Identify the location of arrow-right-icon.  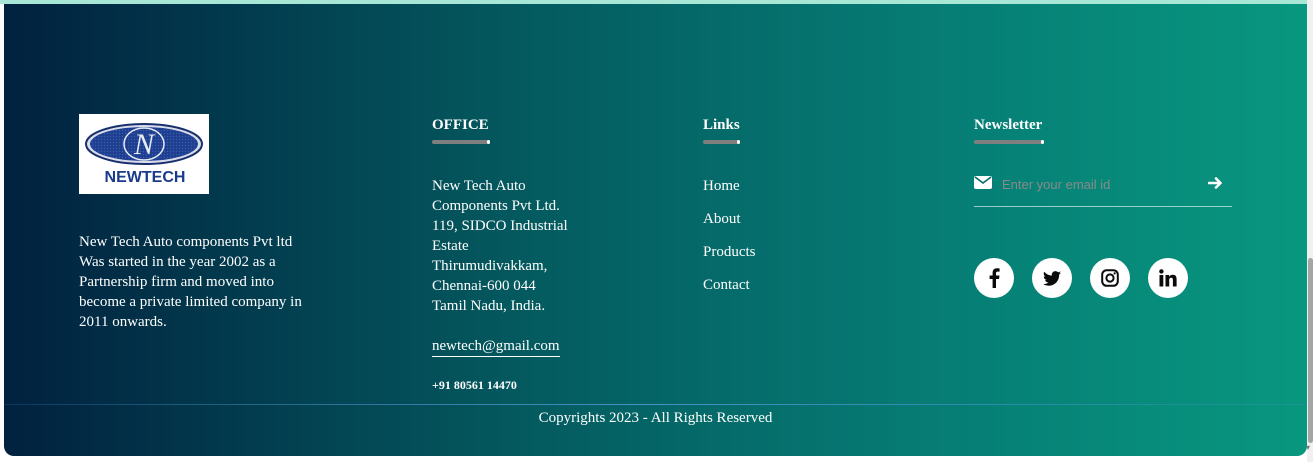
(1214, 182).